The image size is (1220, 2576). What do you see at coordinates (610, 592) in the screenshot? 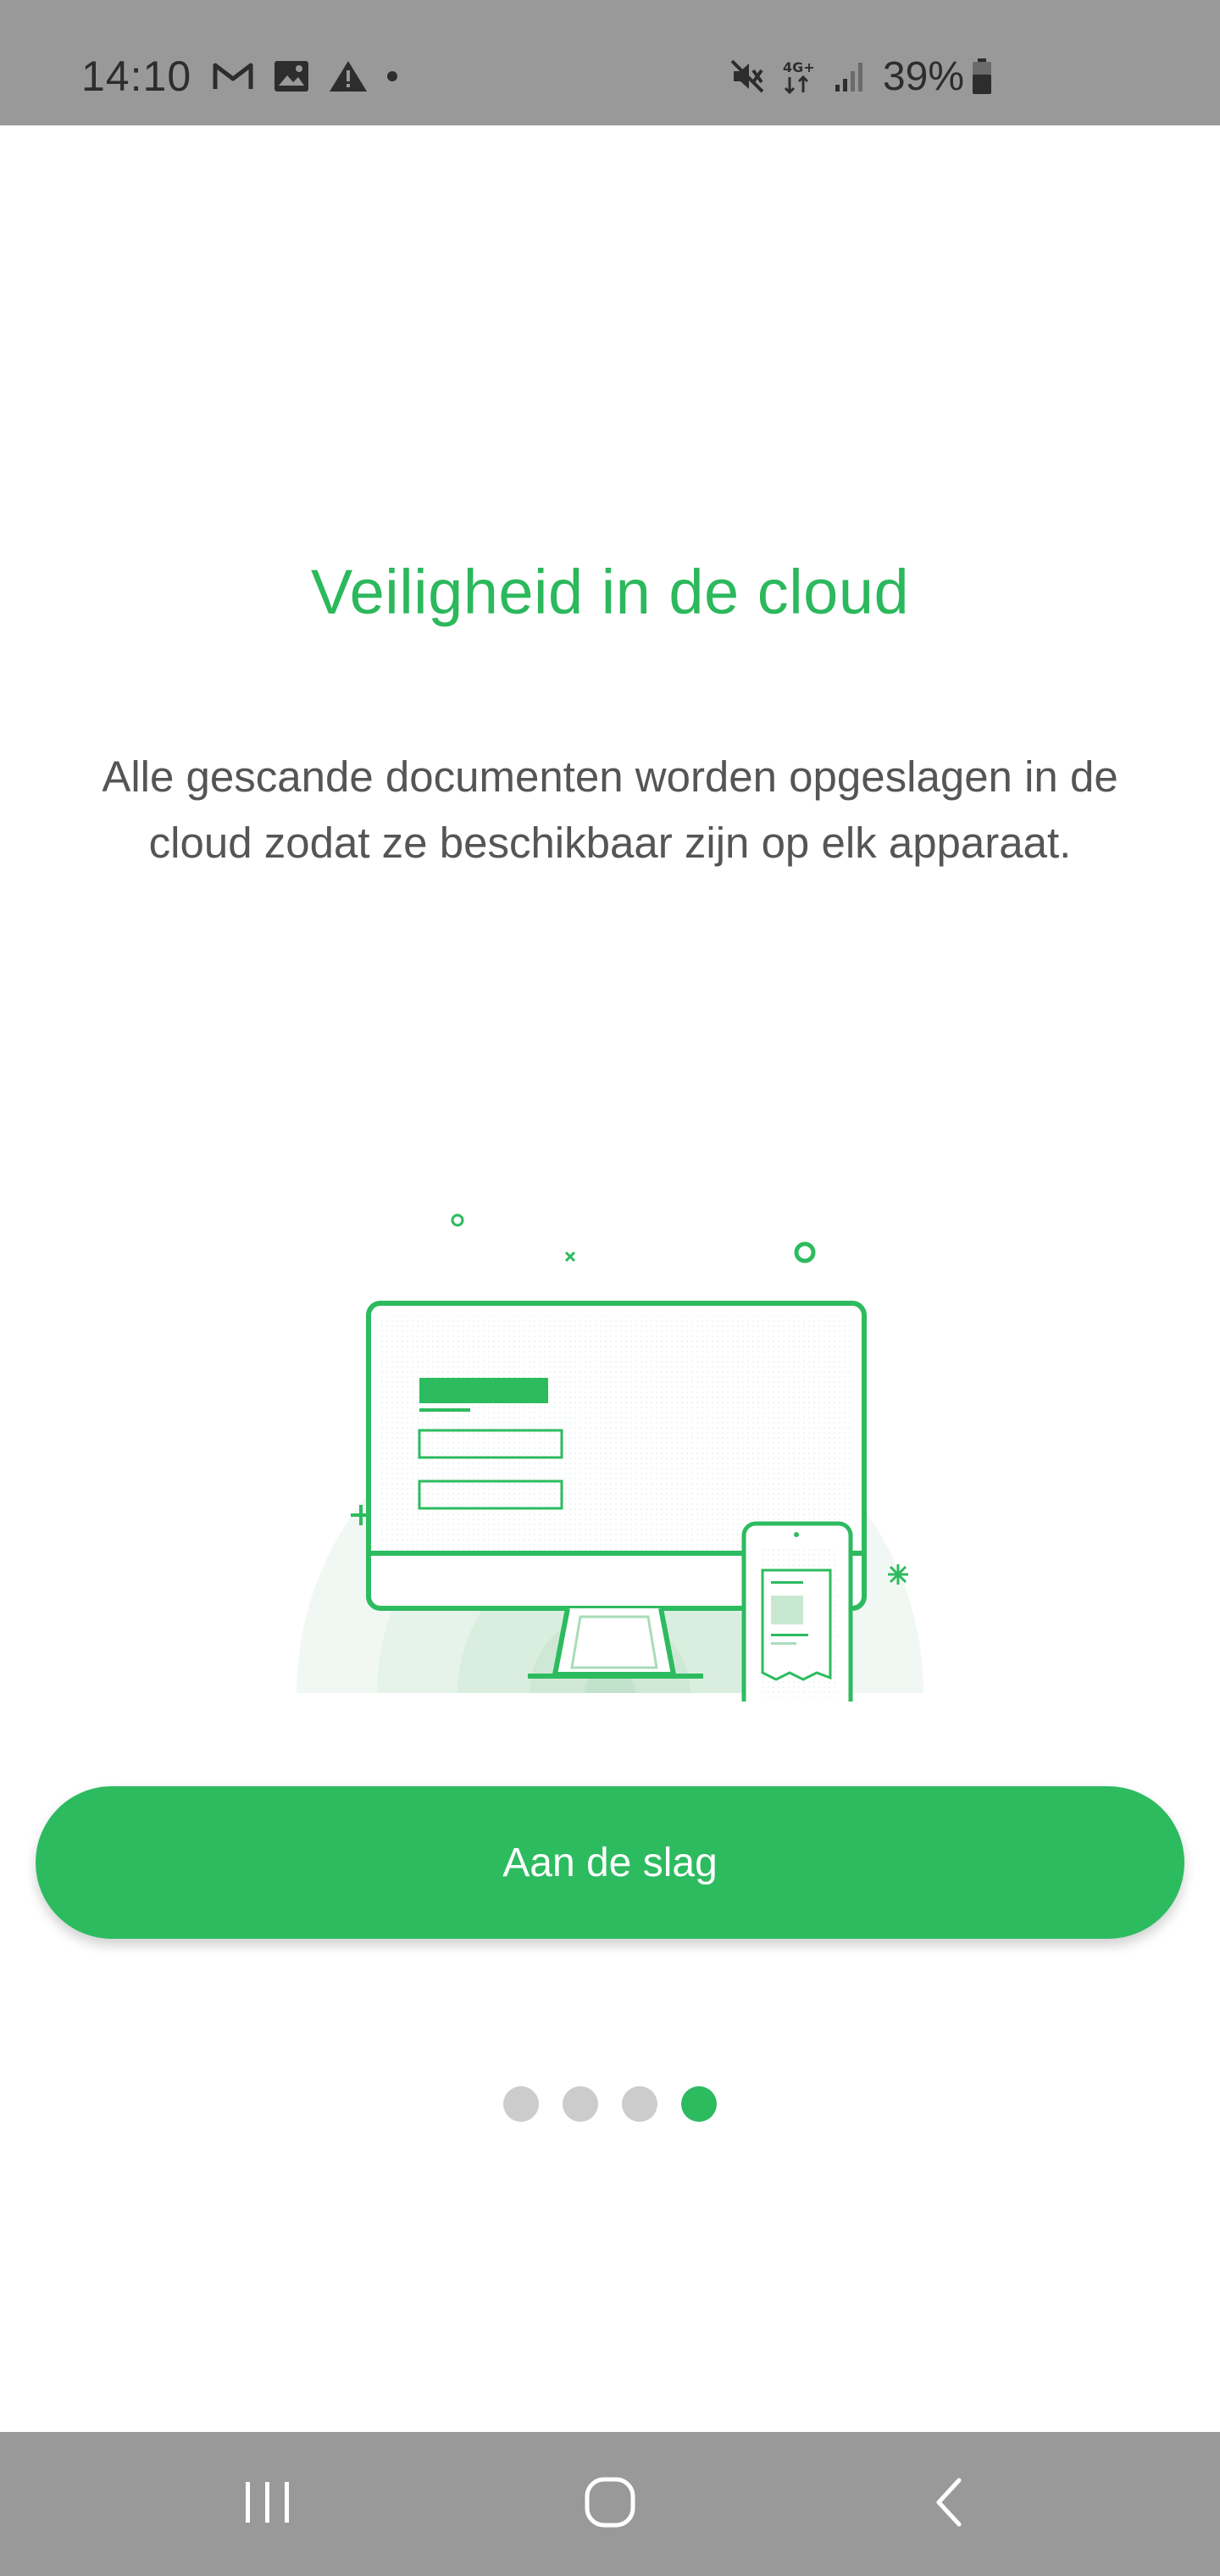
I see `page-title: Veiligheid in de cloud` at bounding box center [610, 592].